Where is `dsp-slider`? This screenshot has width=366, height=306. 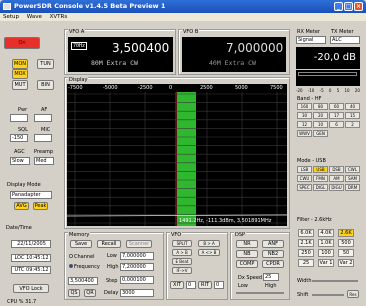 dsp-slider is located at coordinates (260, 293).